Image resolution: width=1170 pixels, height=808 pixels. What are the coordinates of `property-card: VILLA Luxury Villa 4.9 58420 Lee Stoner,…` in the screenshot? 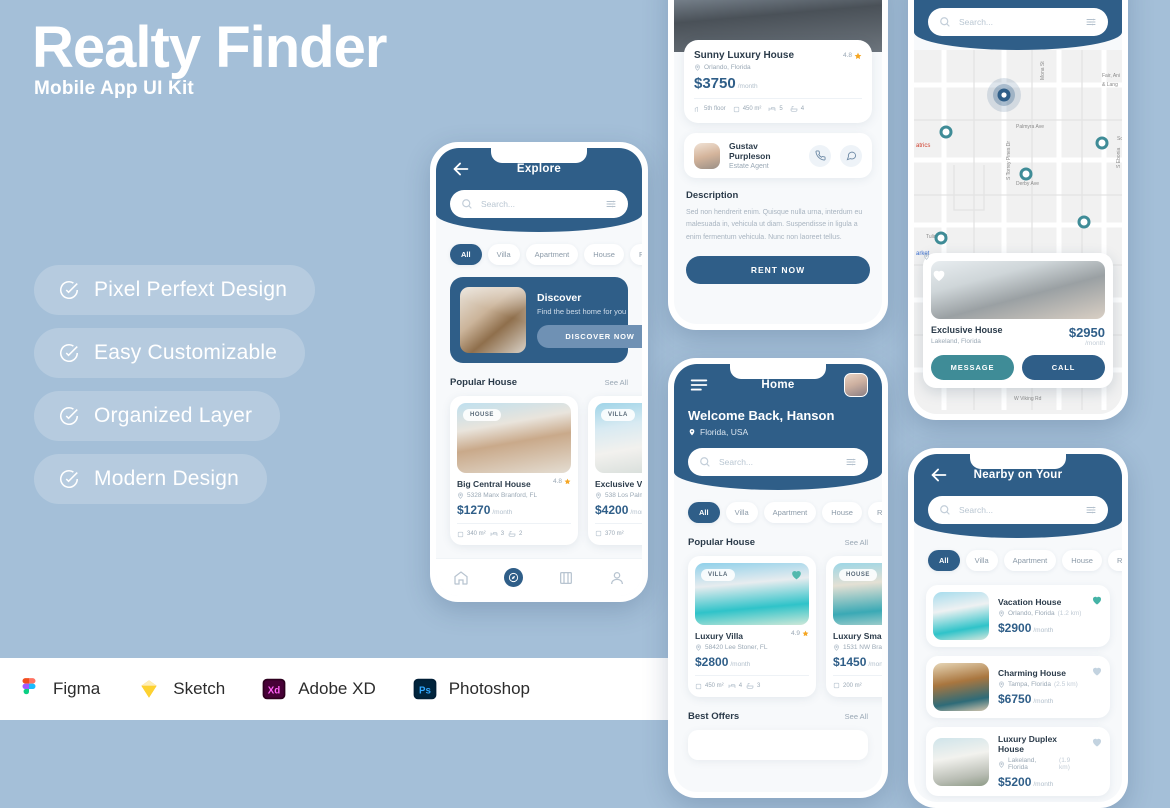 It's located at (752, 626).